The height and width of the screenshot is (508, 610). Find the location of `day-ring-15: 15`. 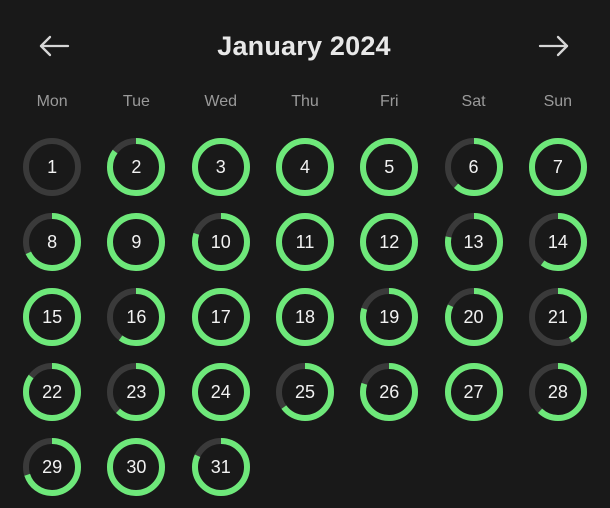

day-ring-15: 15 is located at coordinates (52, 316).